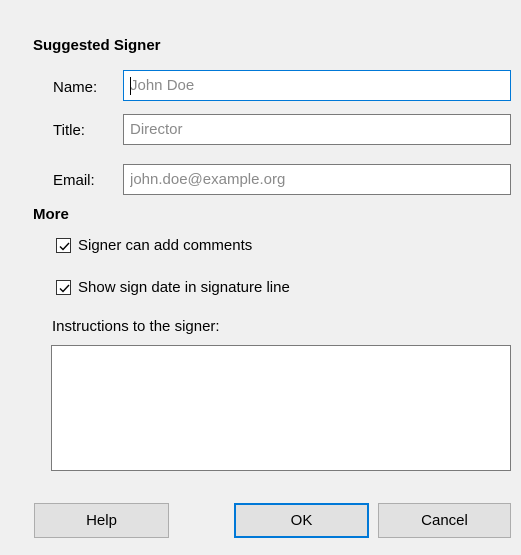 The image size is (521, 555). Describe the element at coordinates (130, 86) in the screenshot. I see `text-caret` at that location.